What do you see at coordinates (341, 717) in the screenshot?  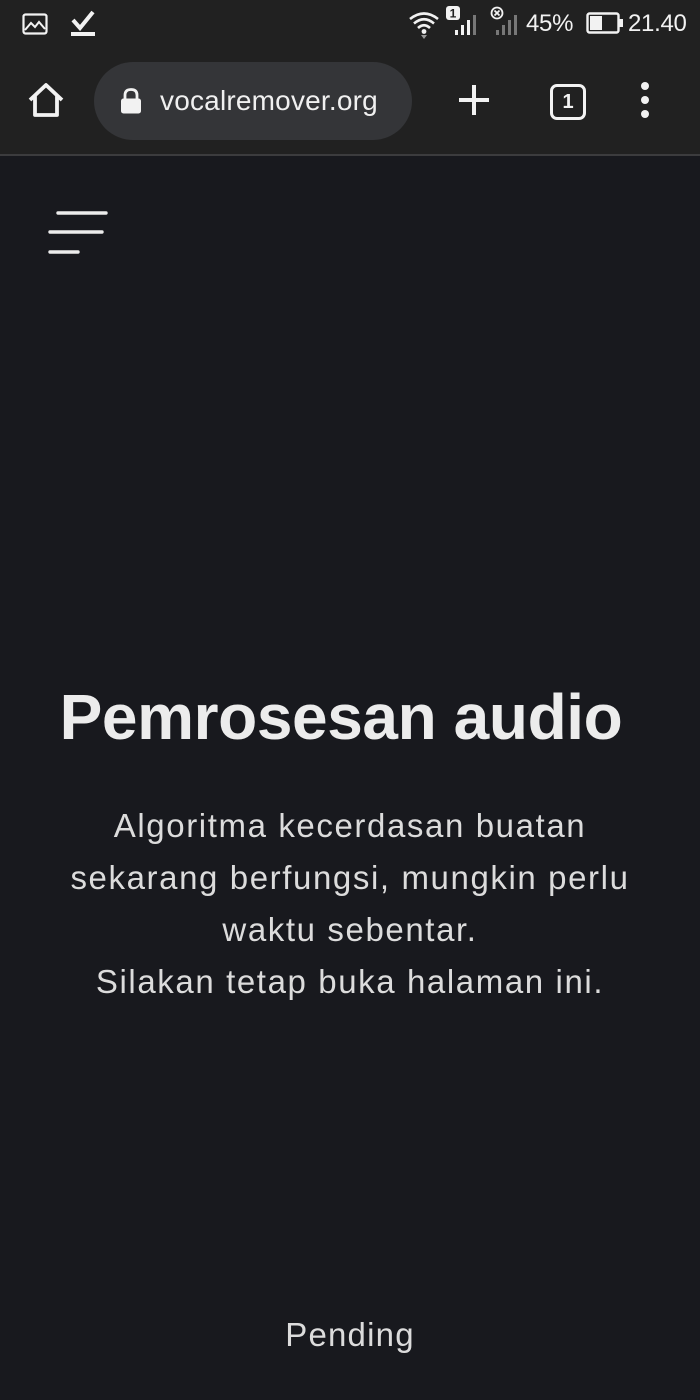 I see `page-title: Pemrosesan audio` at bounding box center [341, 717].